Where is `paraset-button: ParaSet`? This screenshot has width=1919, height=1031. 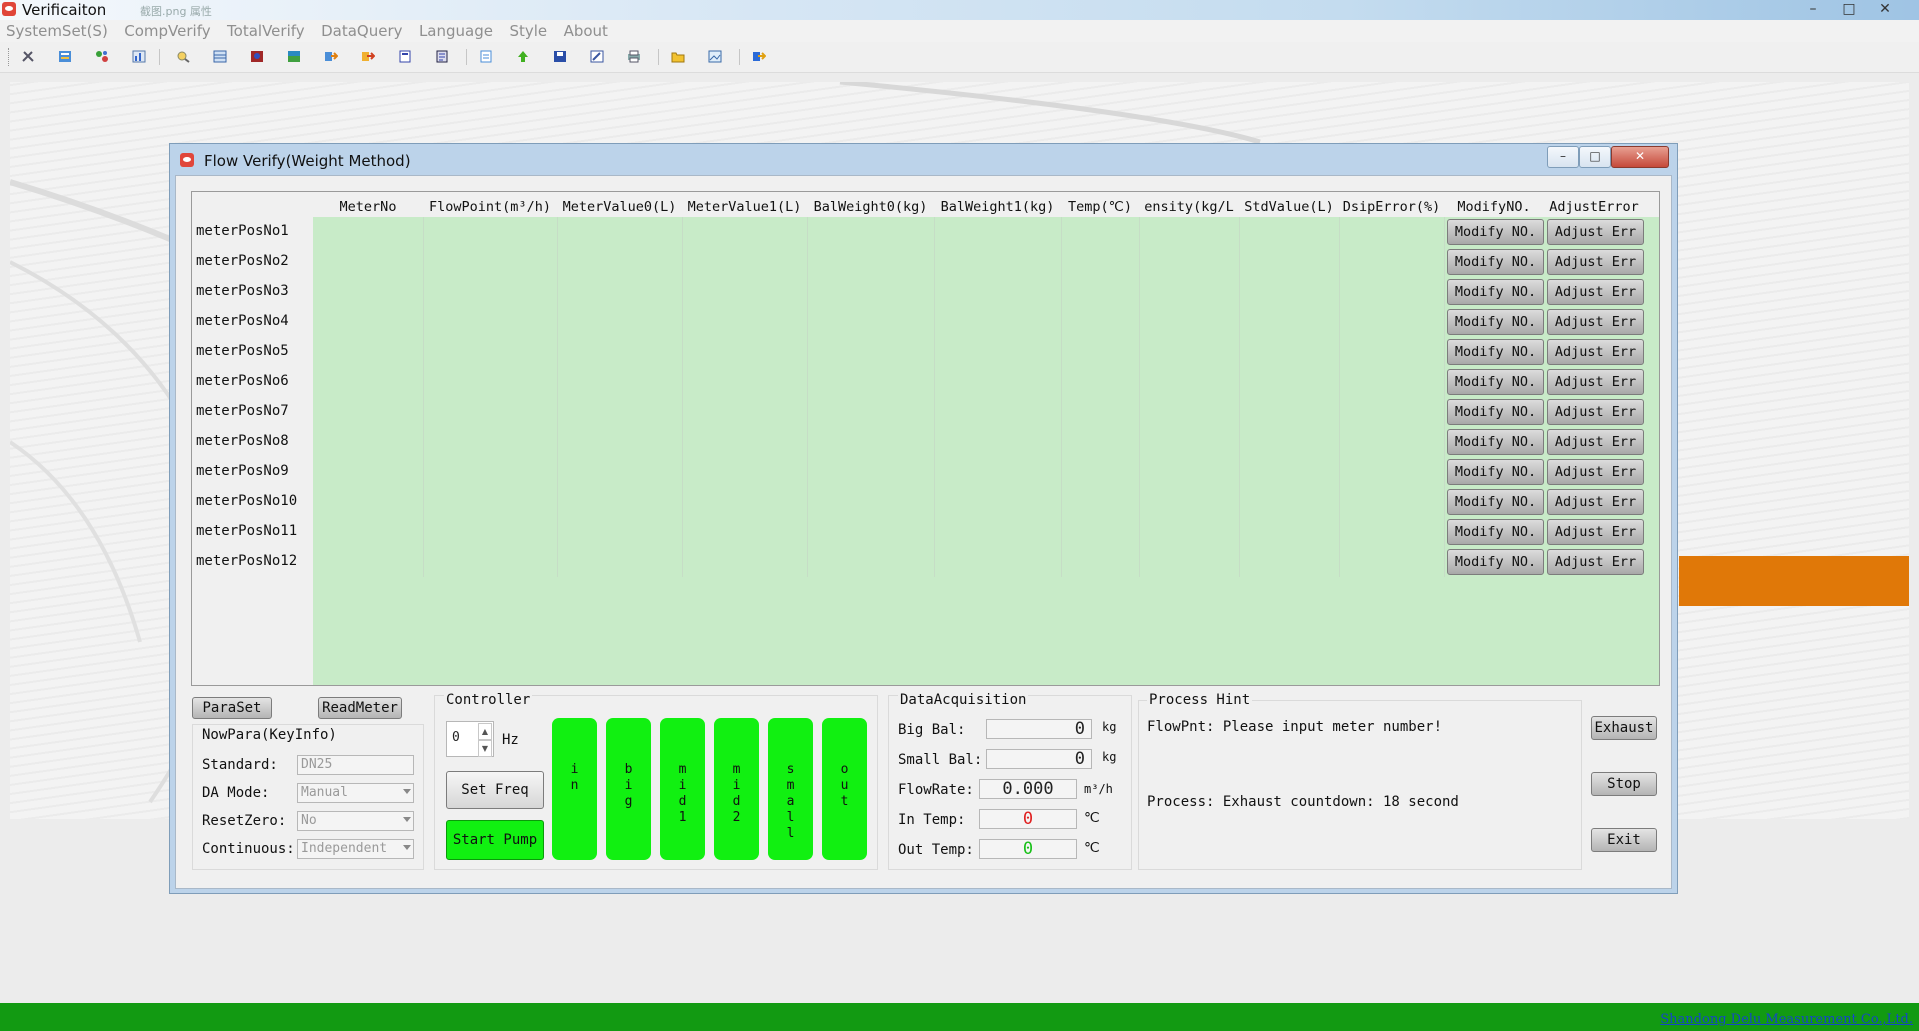 paraset-button: ParaSet is located at coordinates (232, 708).